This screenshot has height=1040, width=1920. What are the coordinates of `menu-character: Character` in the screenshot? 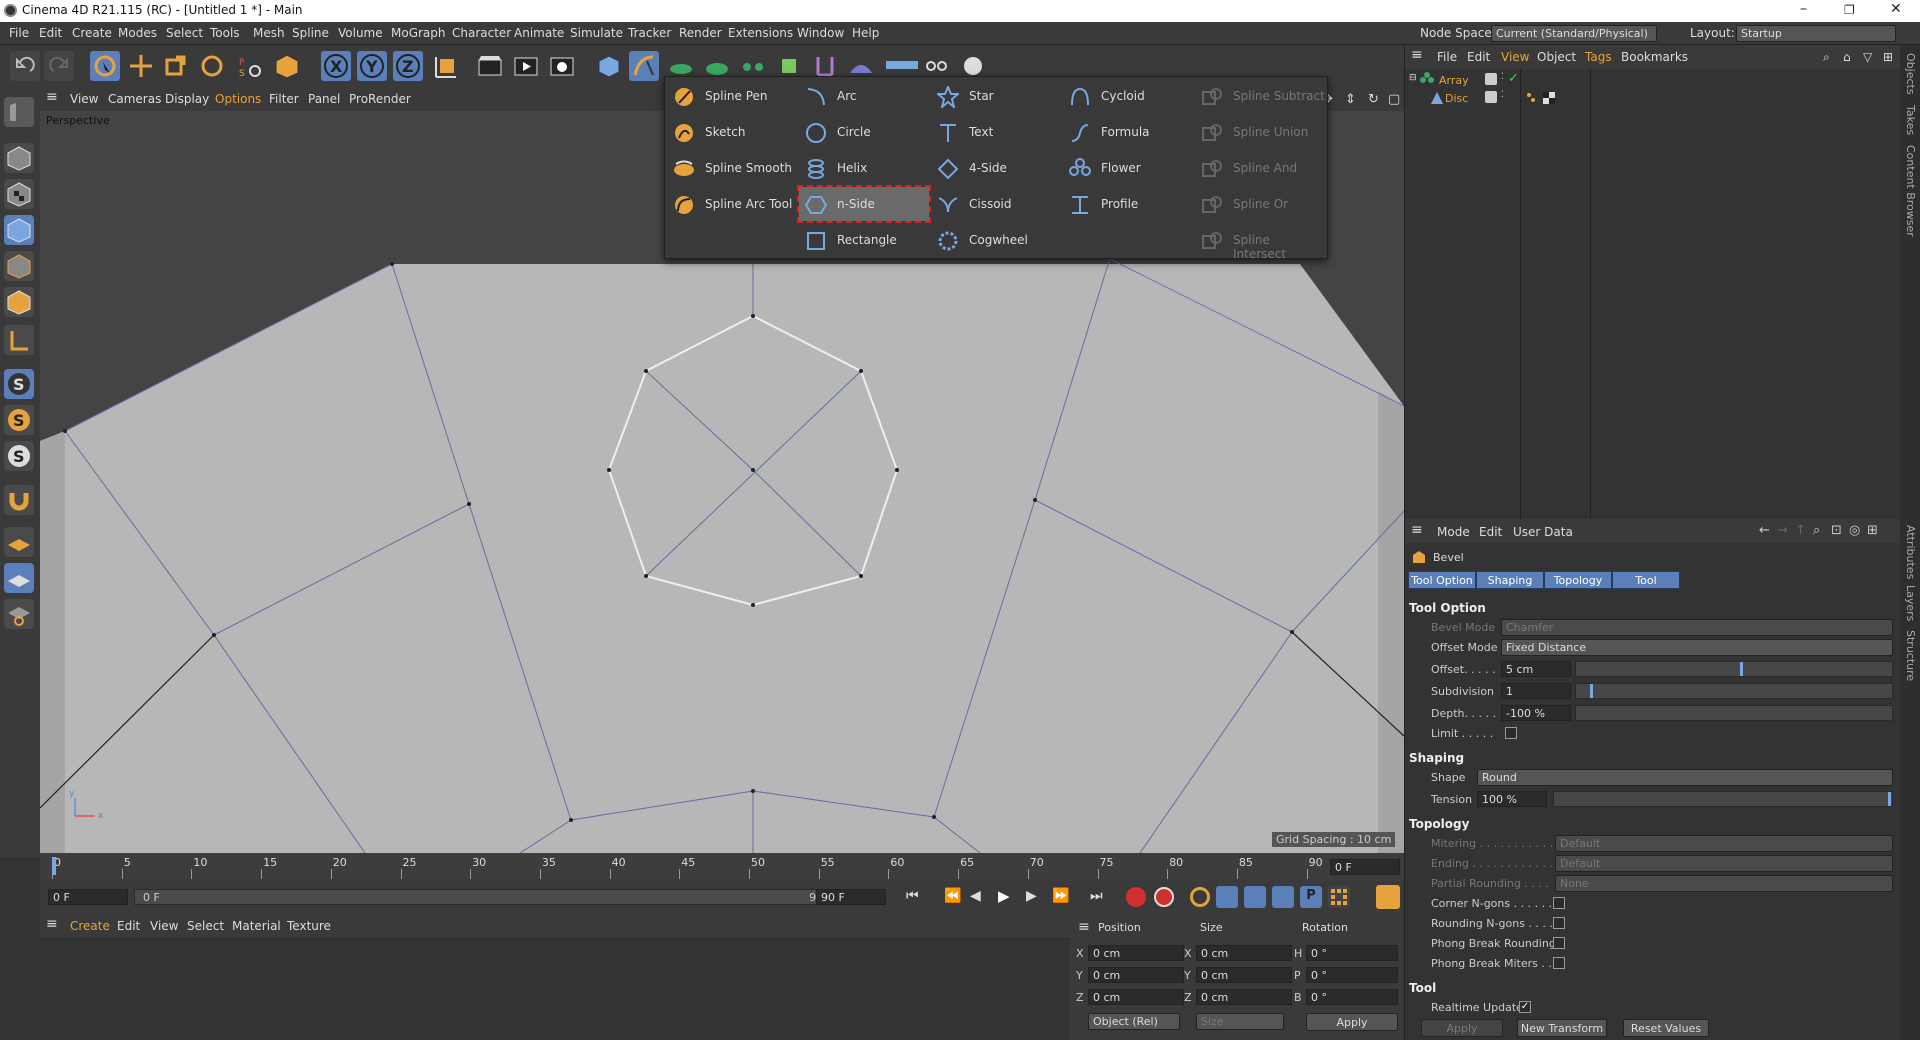 It's located at (481, 33).